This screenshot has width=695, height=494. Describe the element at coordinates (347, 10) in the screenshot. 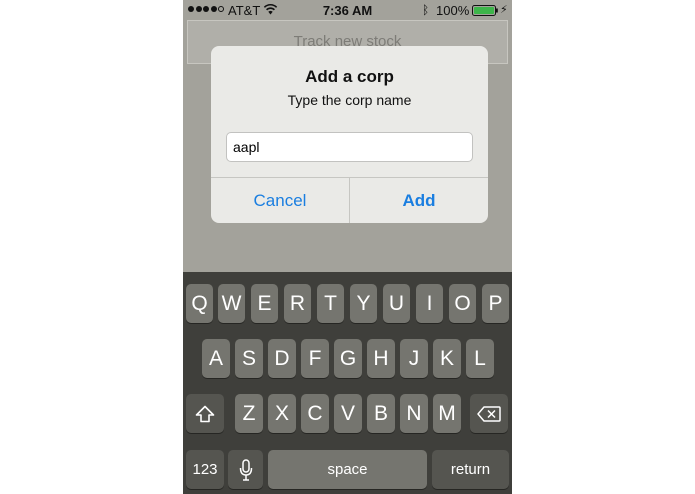

I see `status-bar: AT&T 7:36 AM ᛒ 100% ⚡` at that location.